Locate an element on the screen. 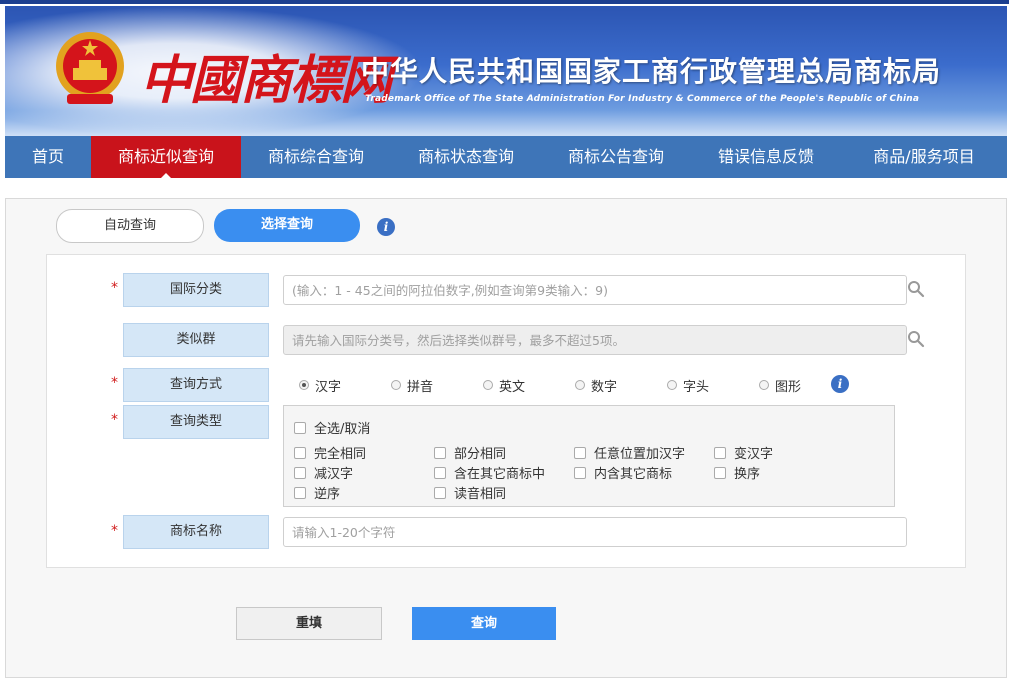 Image resolution: width=1009 pixels, height=683 pixels. intl-class-input is located at coordinates (595, 290).